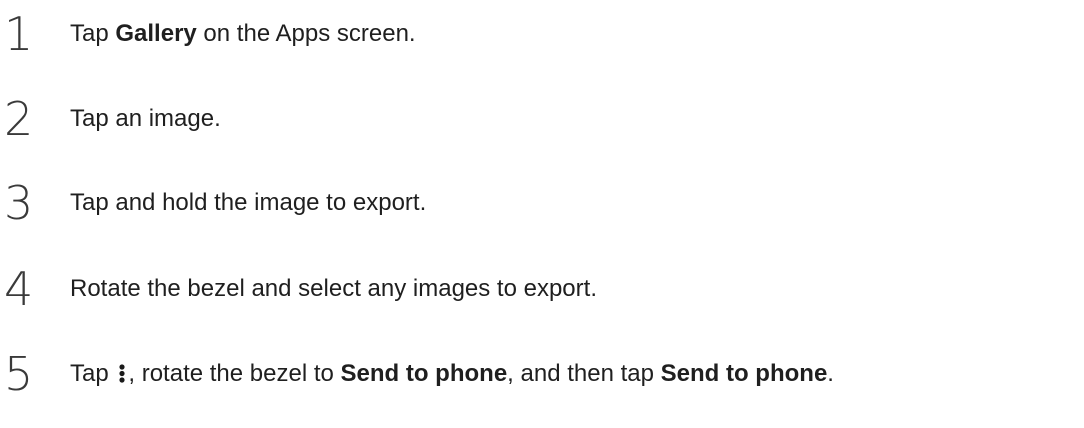 The image size is (1084, 428). What do you see at coordinates (19, 289) in the screenshot?
I see `step-number: 4` at bounding box center [19, 289].